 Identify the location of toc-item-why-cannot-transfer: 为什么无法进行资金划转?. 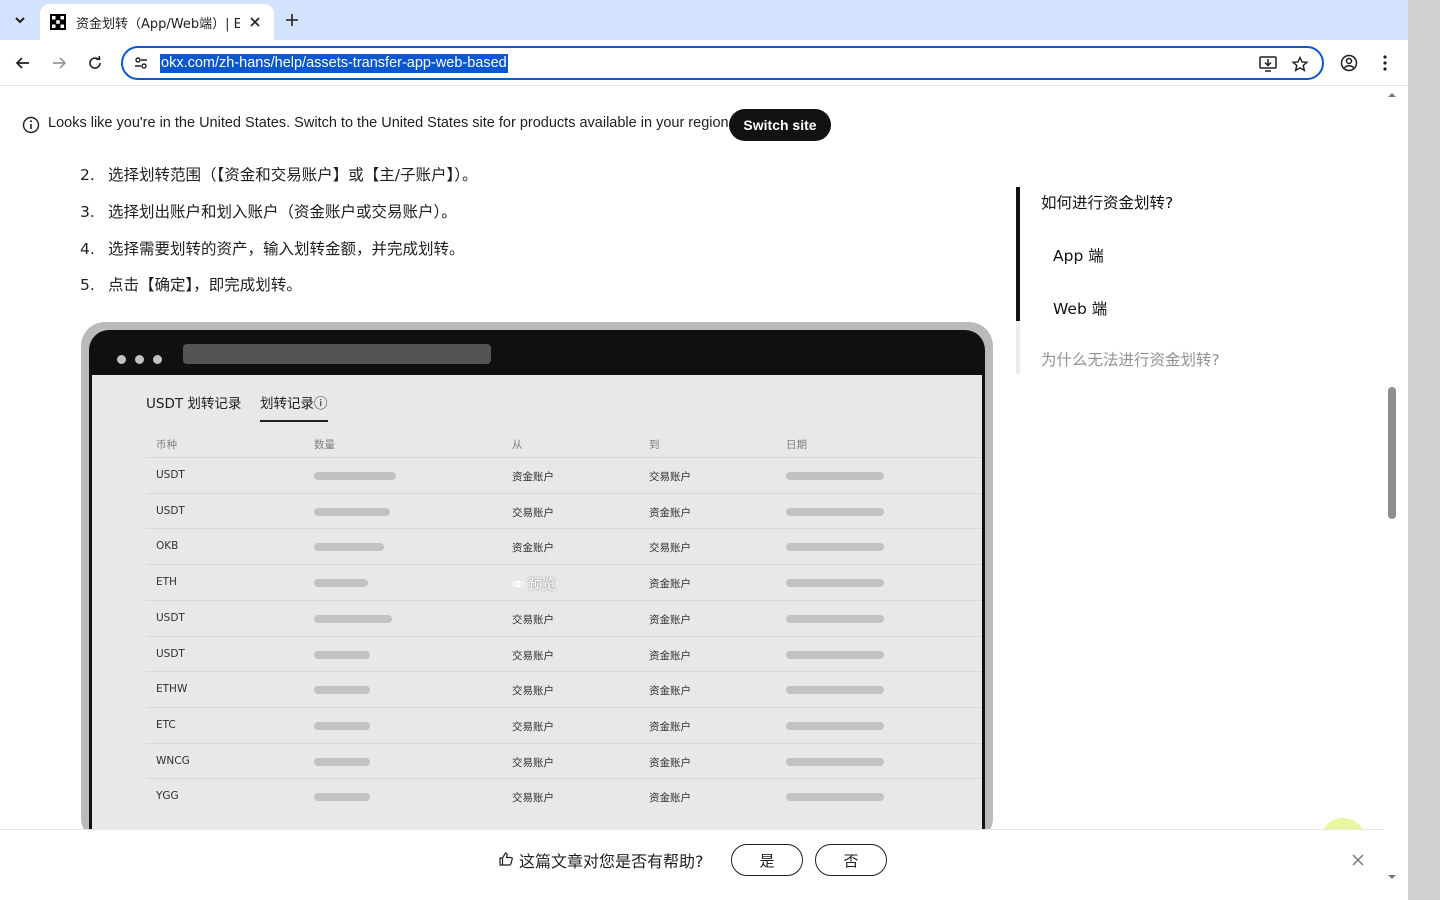
(1130, 359).